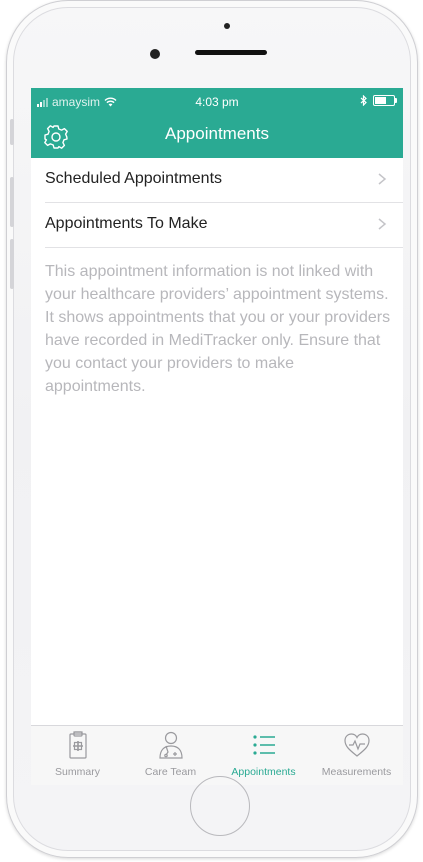 The width and height of the screenshot is (423, 862). Describe the element at coordinates (231, 52) in the screenshot. I see `earpiece-speaker` at that location.